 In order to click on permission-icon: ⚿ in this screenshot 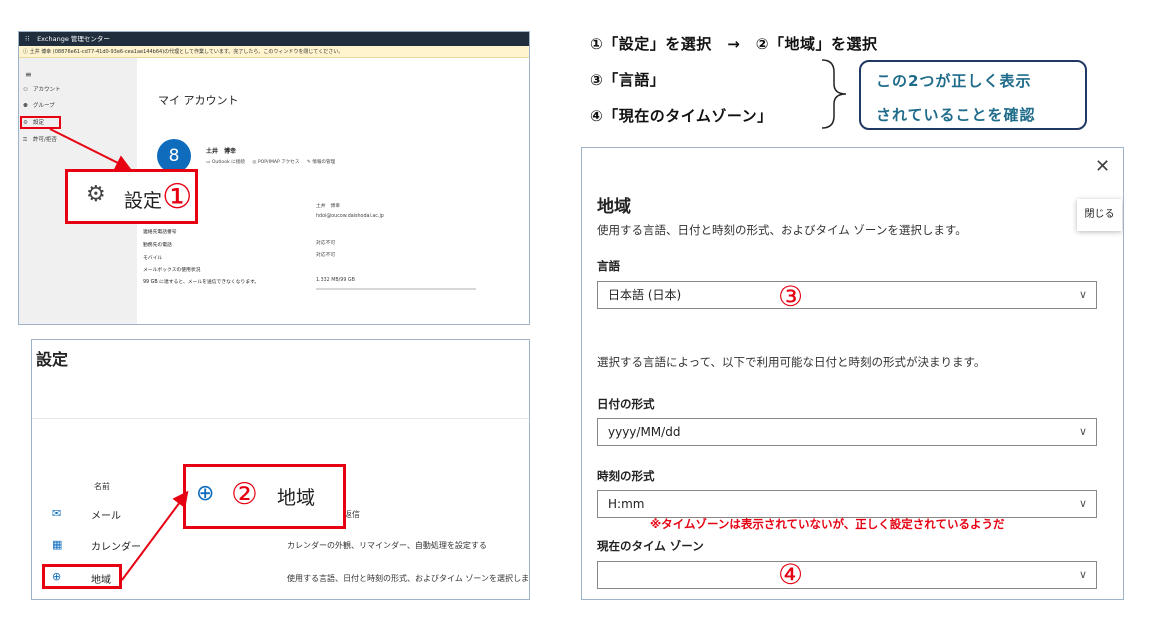, I will do `click(25, 140)`.